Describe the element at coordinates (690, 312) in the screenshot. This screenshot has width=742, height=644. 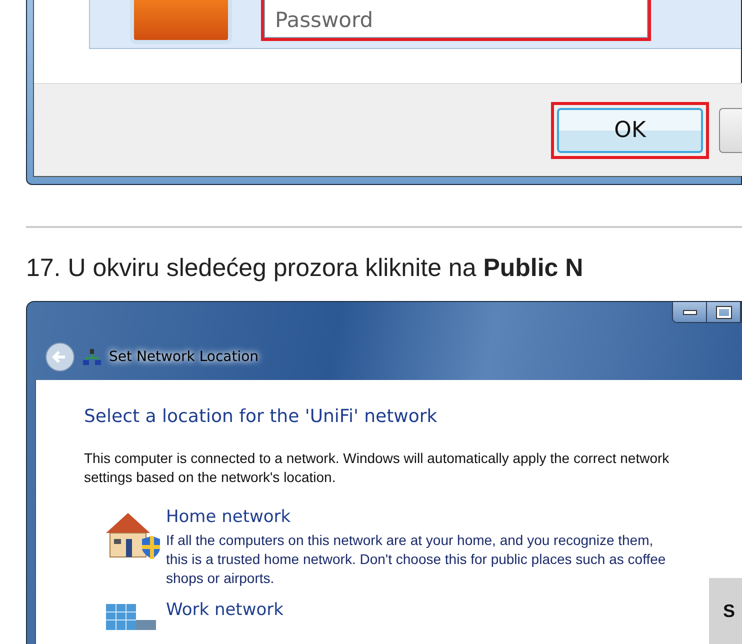
I see `minimize-button` at that location.